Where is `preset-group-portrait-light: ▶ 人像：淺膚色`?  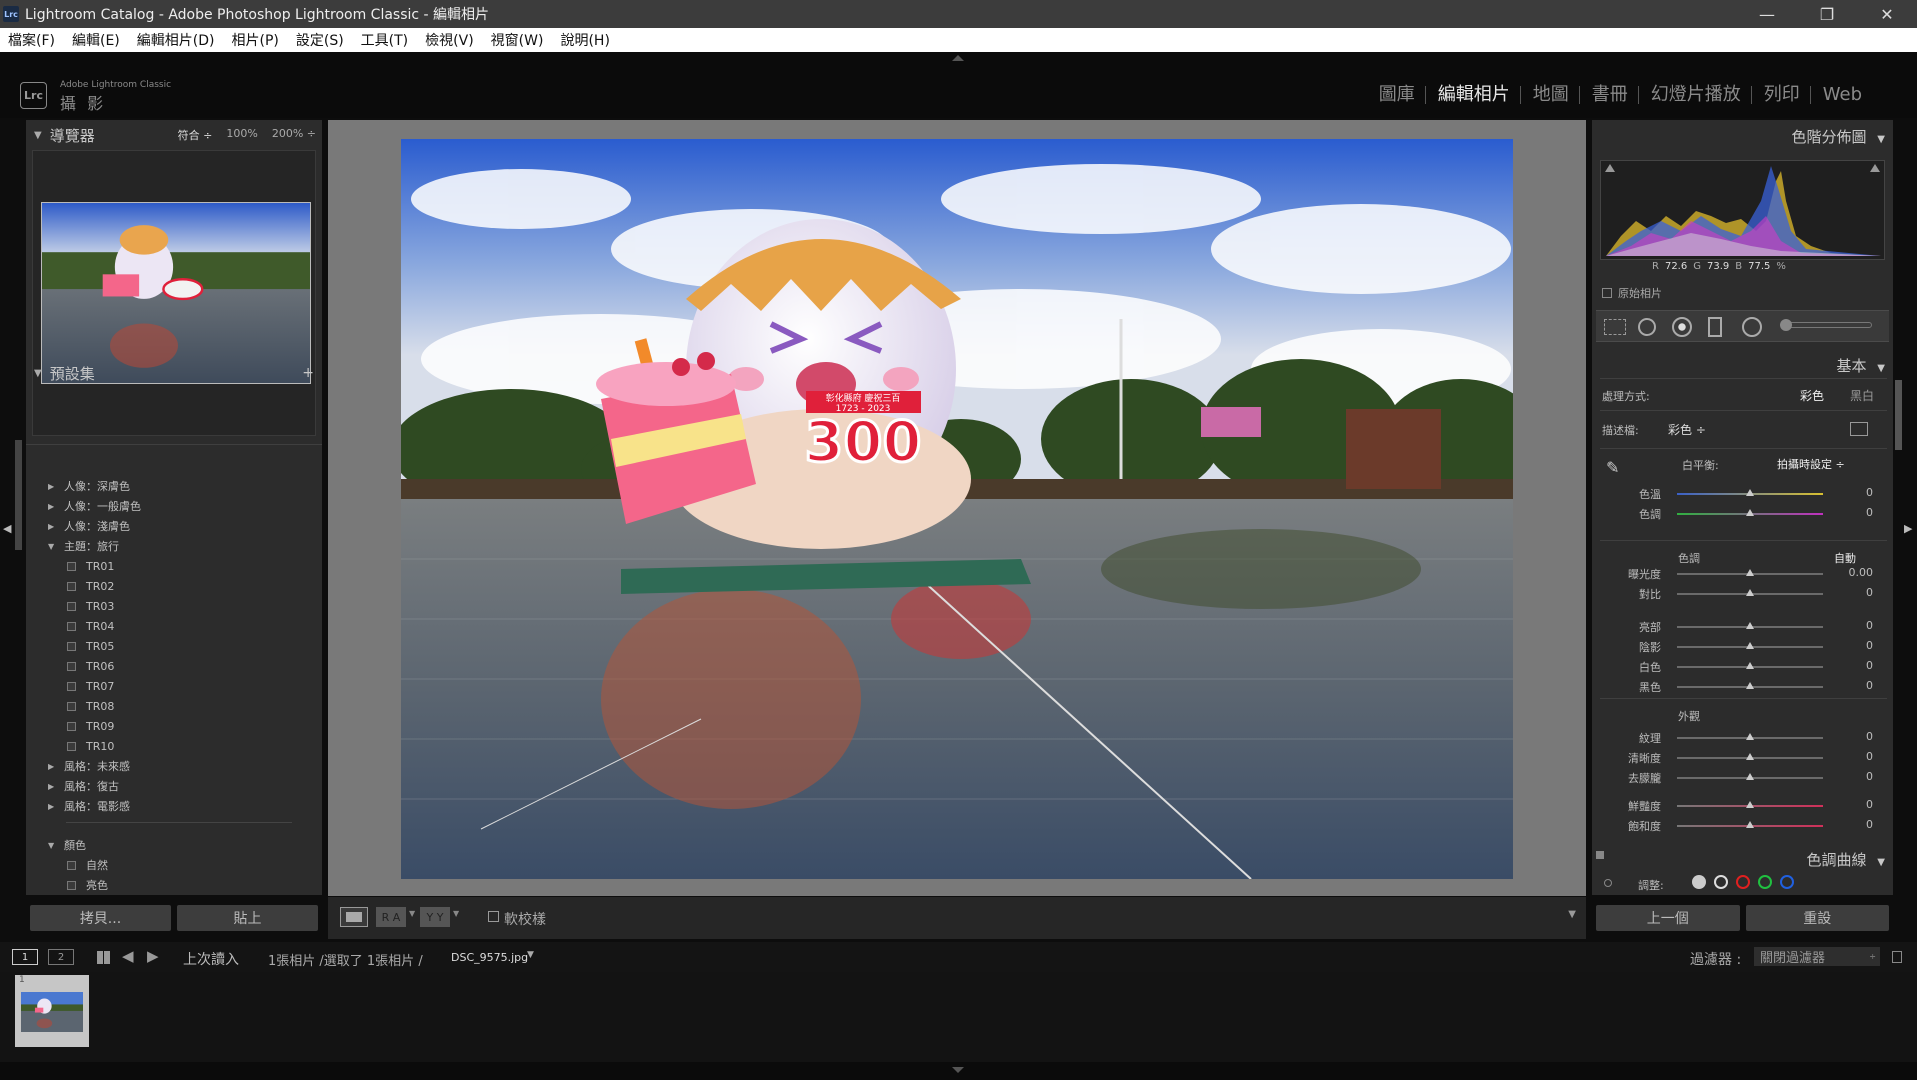 preset-group-portrait-light: ▶ 人像：淺膚色 is located at coordinates (174, 526).